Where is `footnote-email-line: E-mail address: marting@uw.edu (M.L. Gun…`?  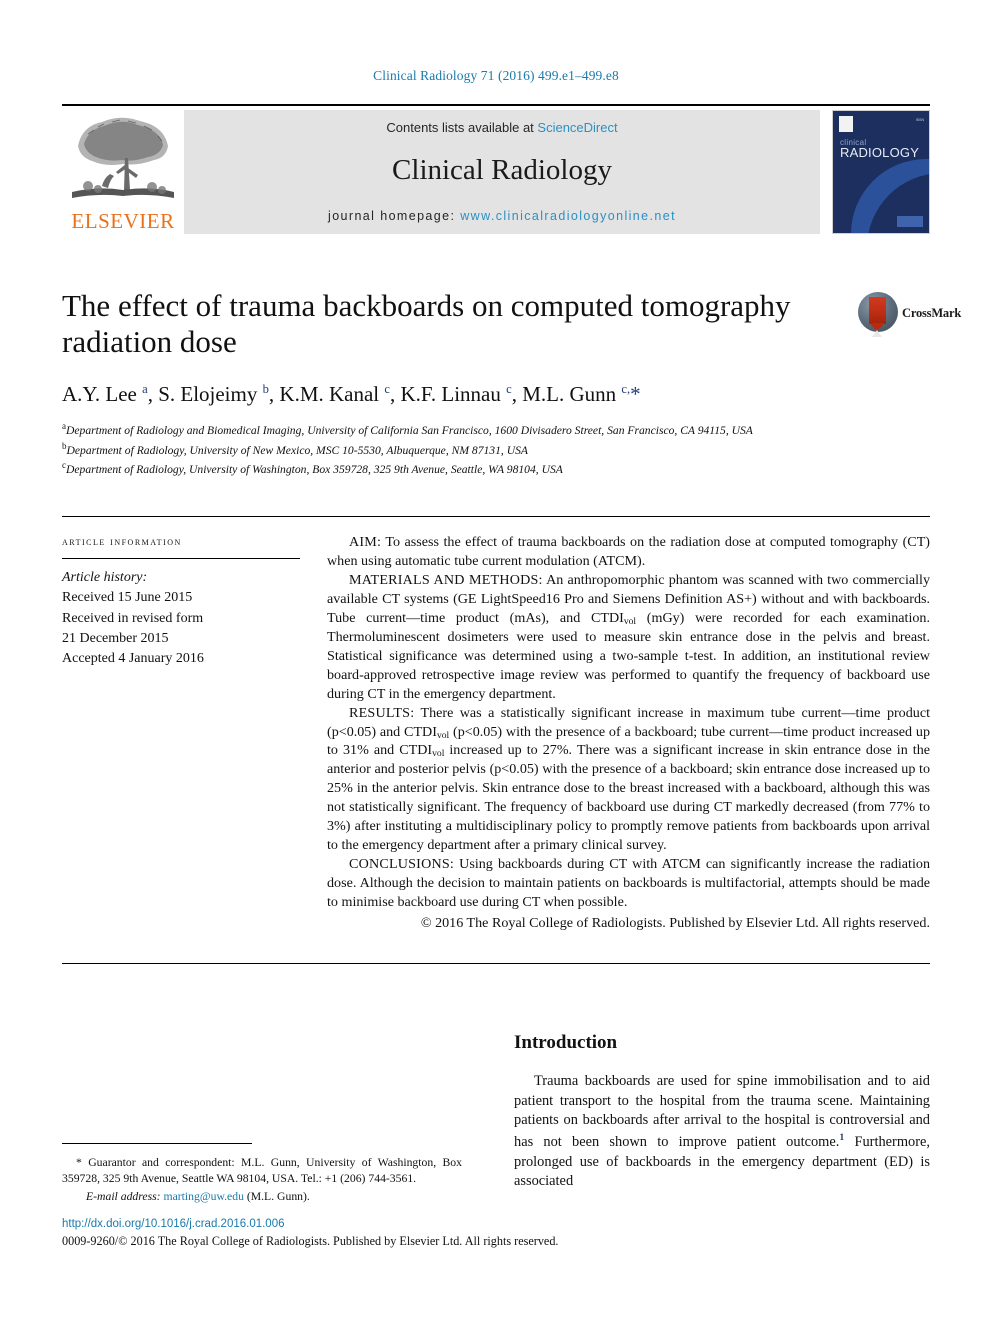 footnote-email-line: E-mail address: marting@uw.edu (M.L. Gun… is located at coordinates (262, 1197).